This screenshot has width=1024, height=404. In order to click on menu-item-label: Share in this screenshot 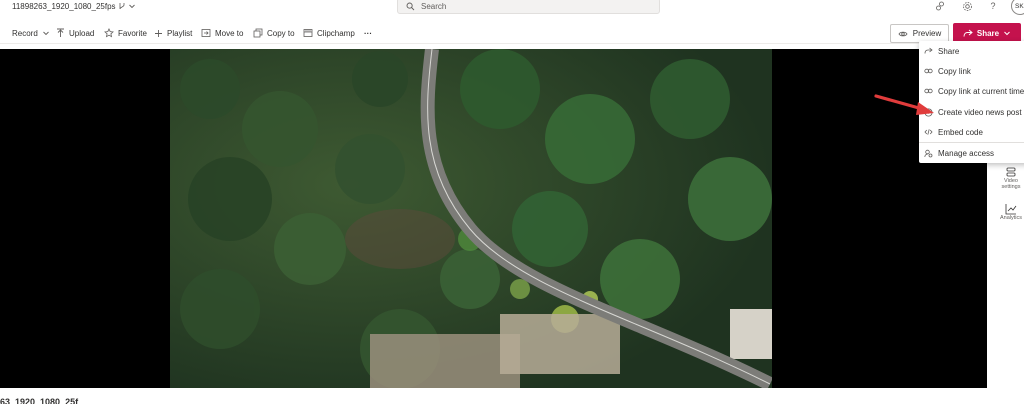, I will do `click(949, 51)`.